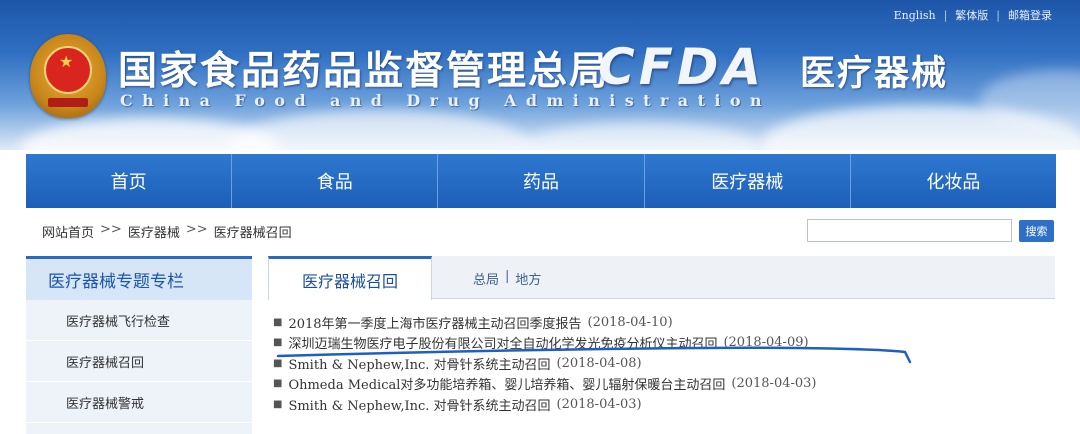 This screenshot has height=434, width=1080. I want to click on search-button: 搜索, so click(1036, 231).